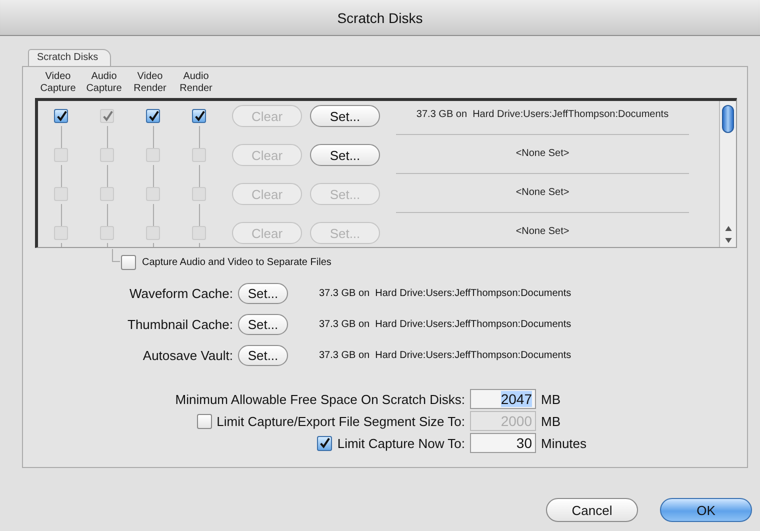  What do you see at coordinates (727, 174) in the screenshot?
I see `scrollbar` at bounding box center [727, 174].